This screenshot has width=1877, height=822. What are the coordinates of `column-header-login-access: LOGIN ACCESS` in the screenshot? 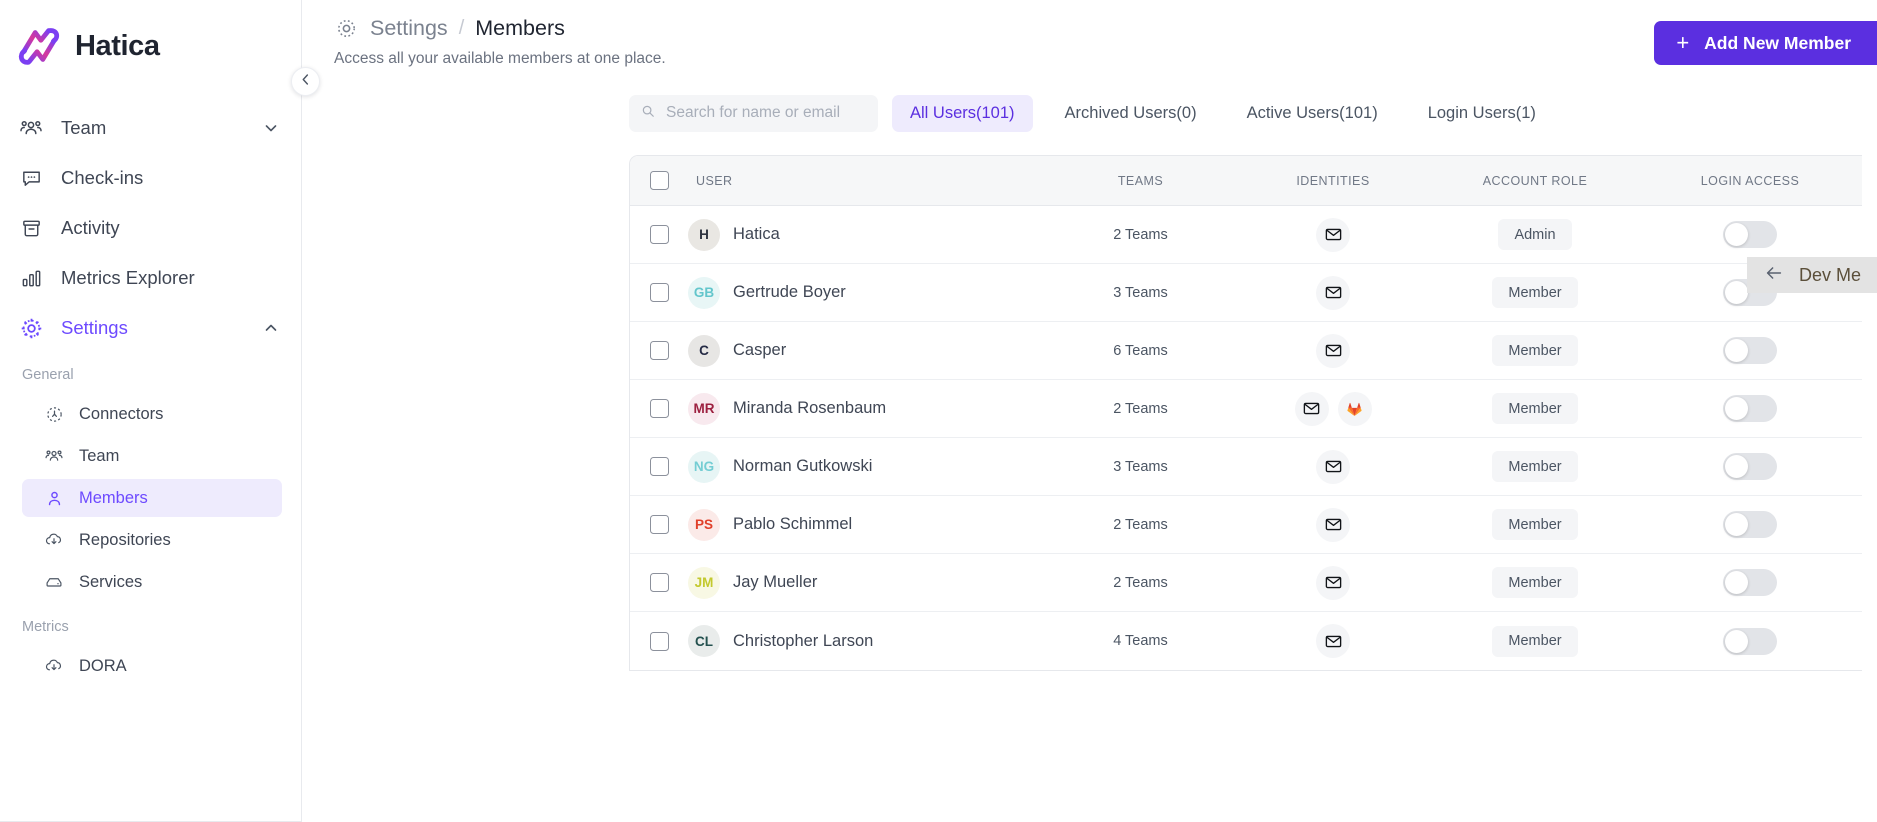 It's located at (1750, 180).